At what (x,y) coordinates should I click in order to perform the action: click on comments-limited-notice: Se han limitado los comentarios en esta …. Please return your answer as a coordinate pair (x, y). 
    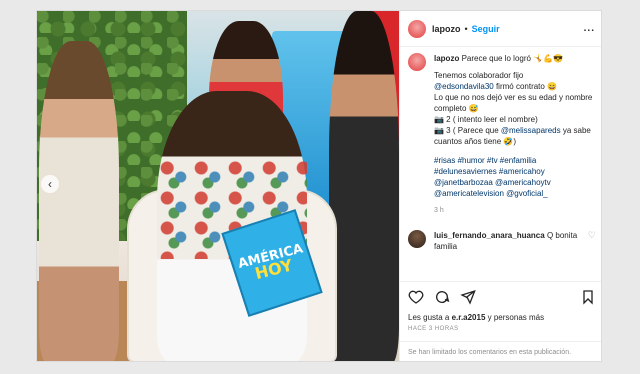
    Looking at the image, I should click on (500, 351).